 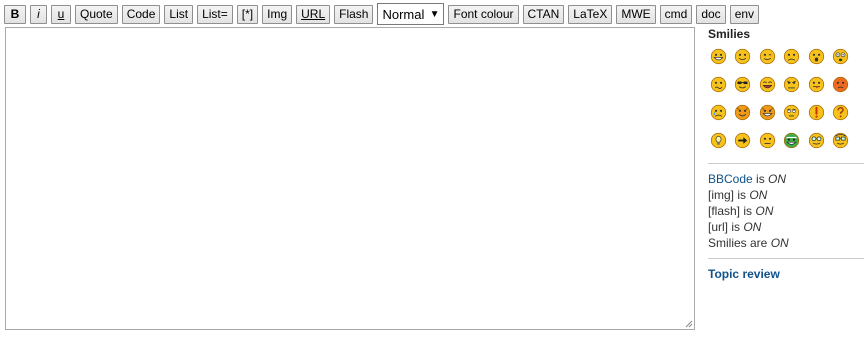 I want to click on doc-button: doc, so click(x=711, y=14).